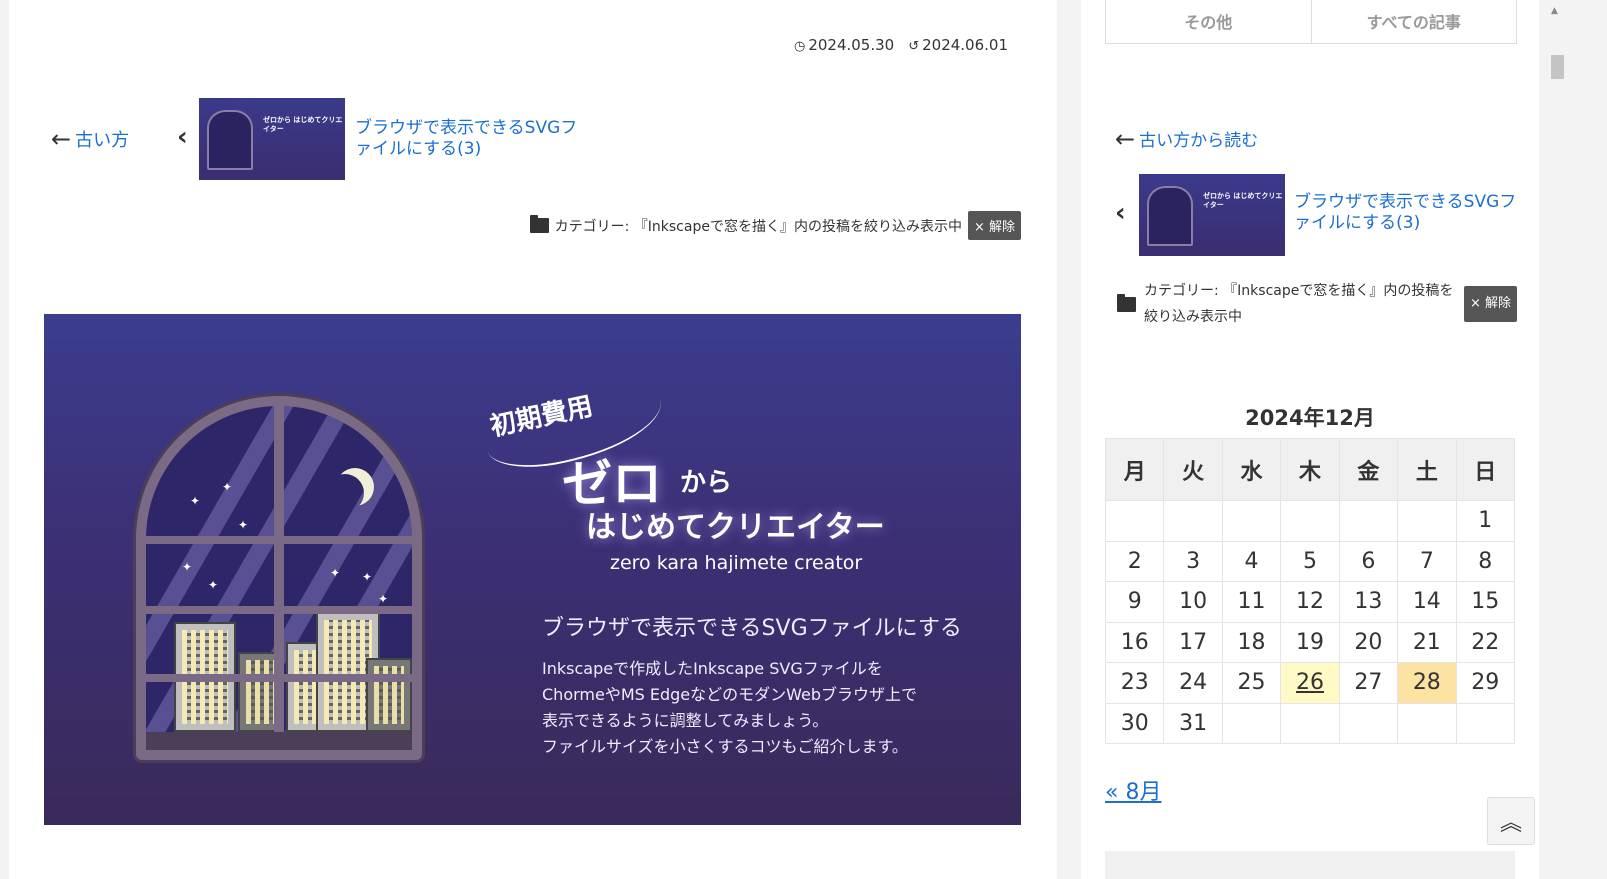 Image resolution: width=1607 pixels, height=879 pixels. Describe the element at coordinates (1193, 683) in the screenshot. I see `calendar-day: 24` at that location.